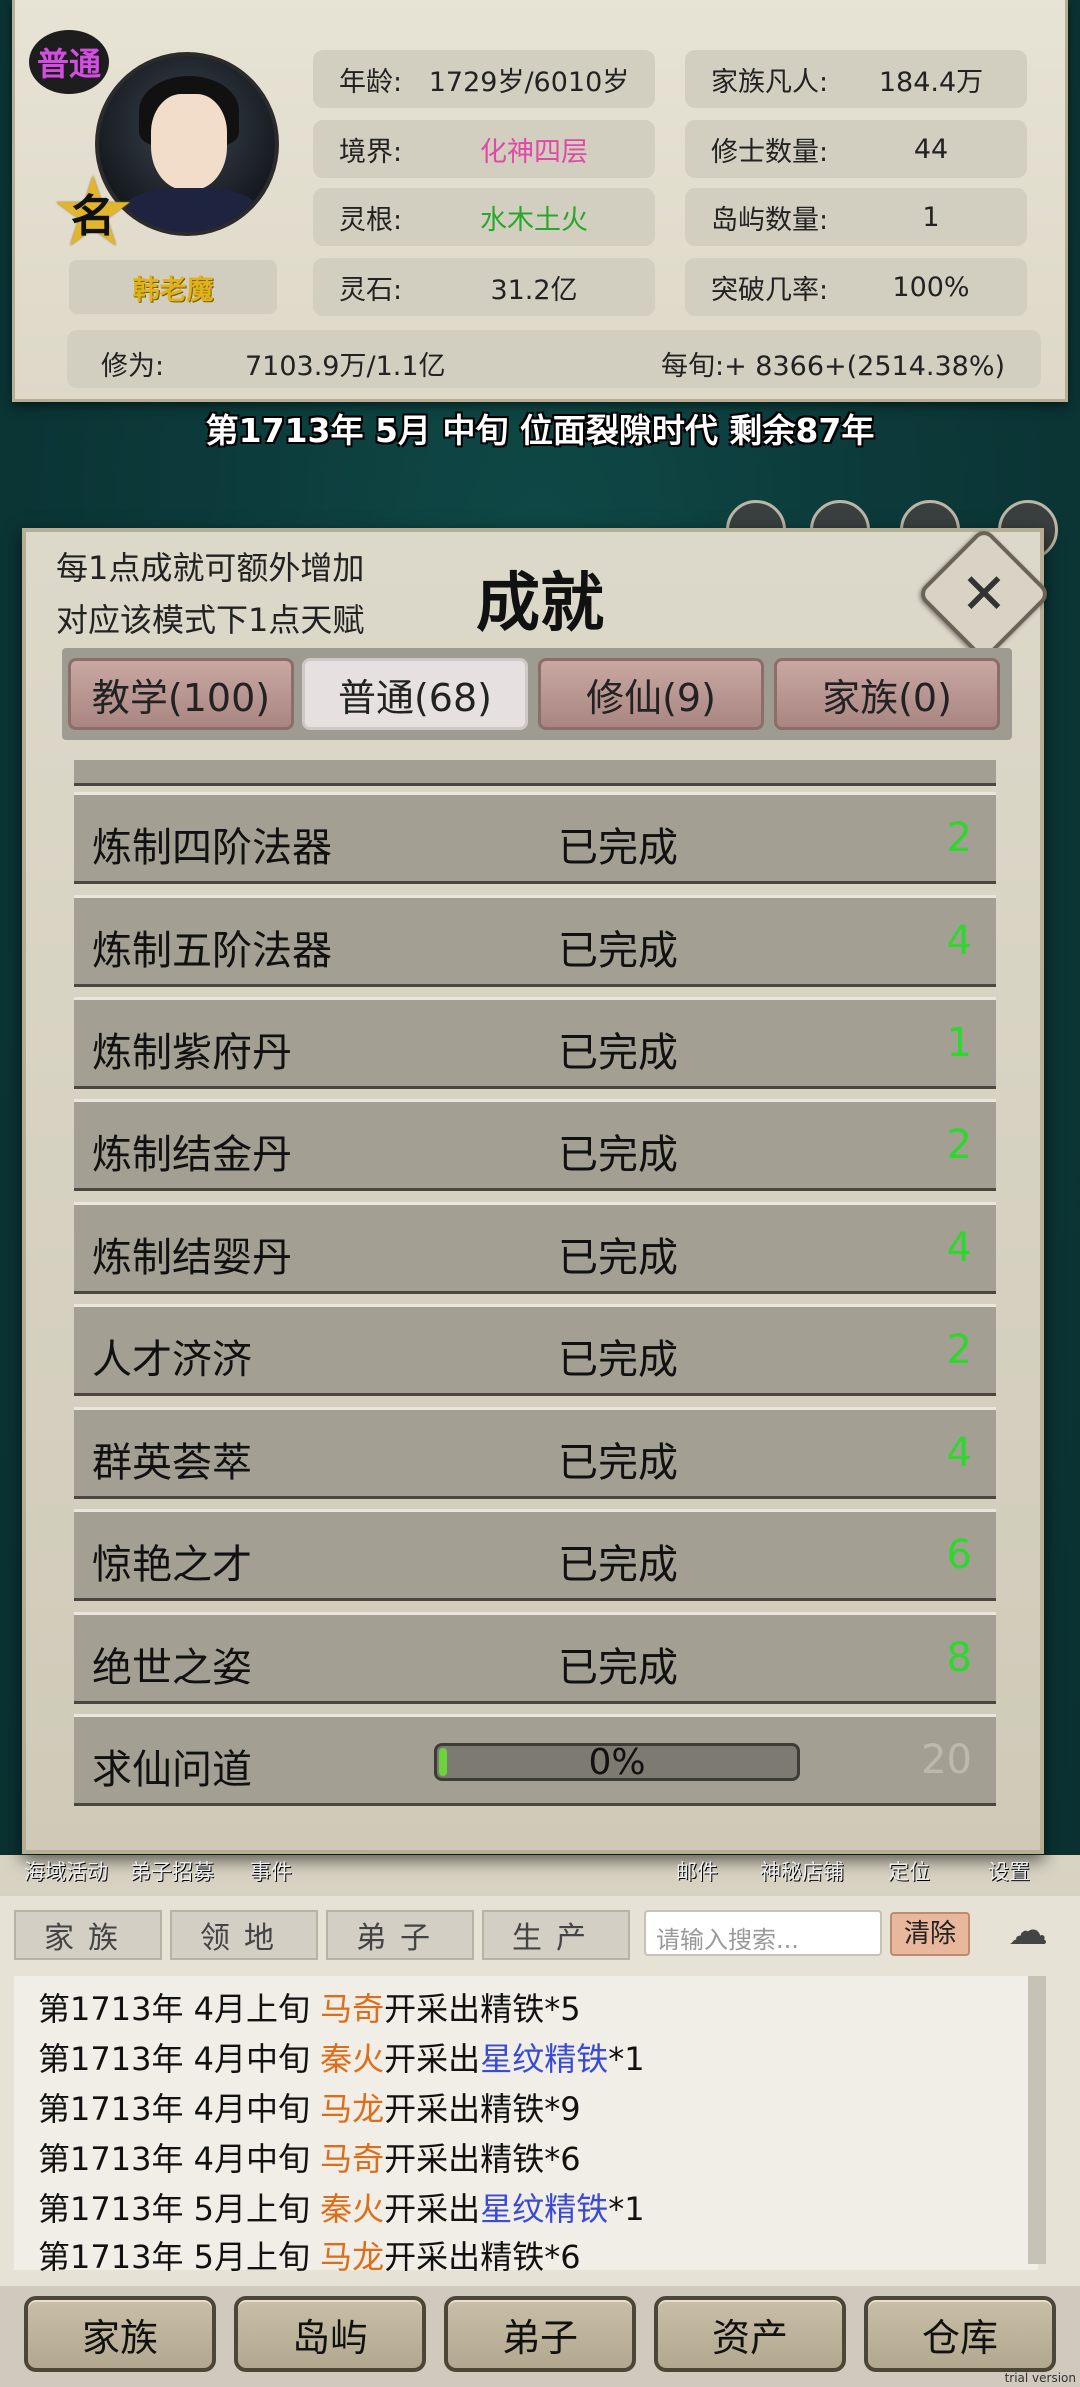  I want to click on shortcut-settings: 设置, so click(1009, 1871).